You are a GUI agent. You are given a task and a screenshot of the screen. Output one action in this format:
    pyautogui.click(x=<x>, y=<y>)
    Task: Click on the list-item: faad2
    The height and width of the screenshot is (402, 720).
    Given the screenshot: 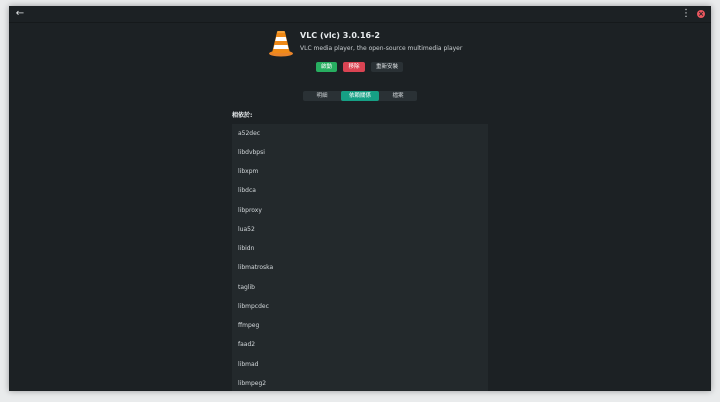 What is the action you would take?
    pyautogui.click(x=246, y=345)
    